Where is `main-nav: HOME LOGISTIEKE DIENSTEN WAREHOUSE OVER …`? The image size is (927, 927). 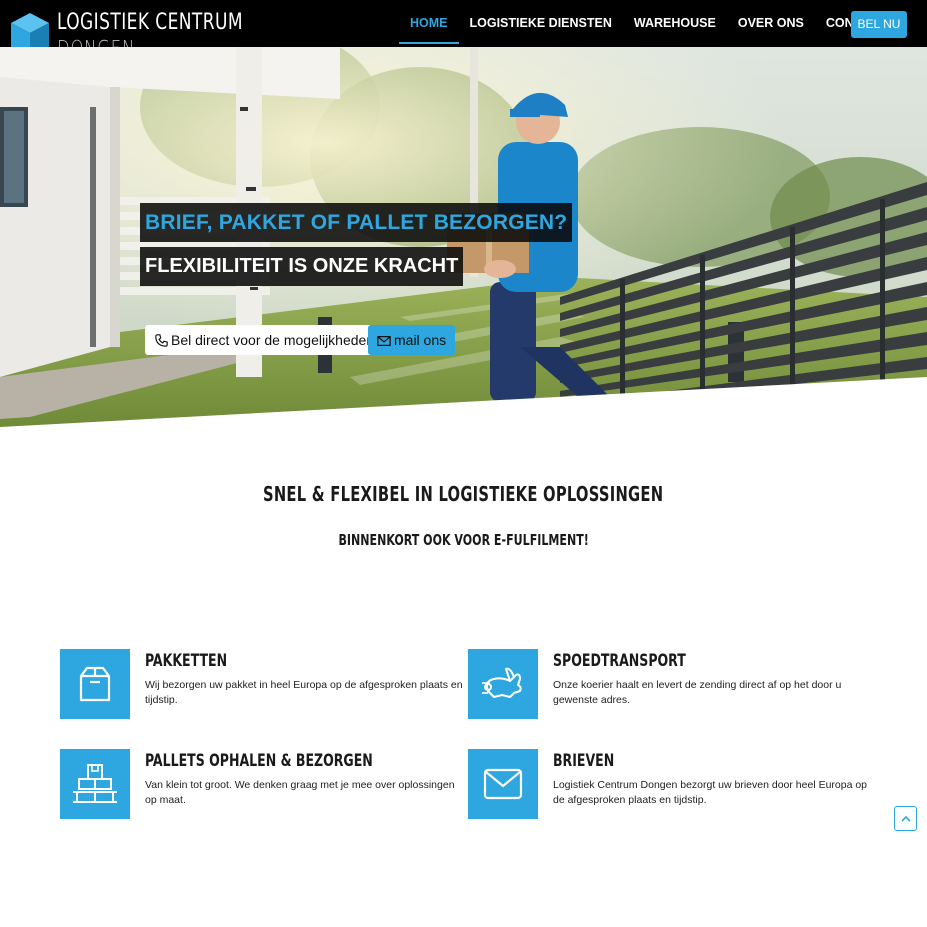 main-nav: HOME LOGISTIEKE DIENSTEN WAREHOUSE OVER … is located at coordinates (648, 22).